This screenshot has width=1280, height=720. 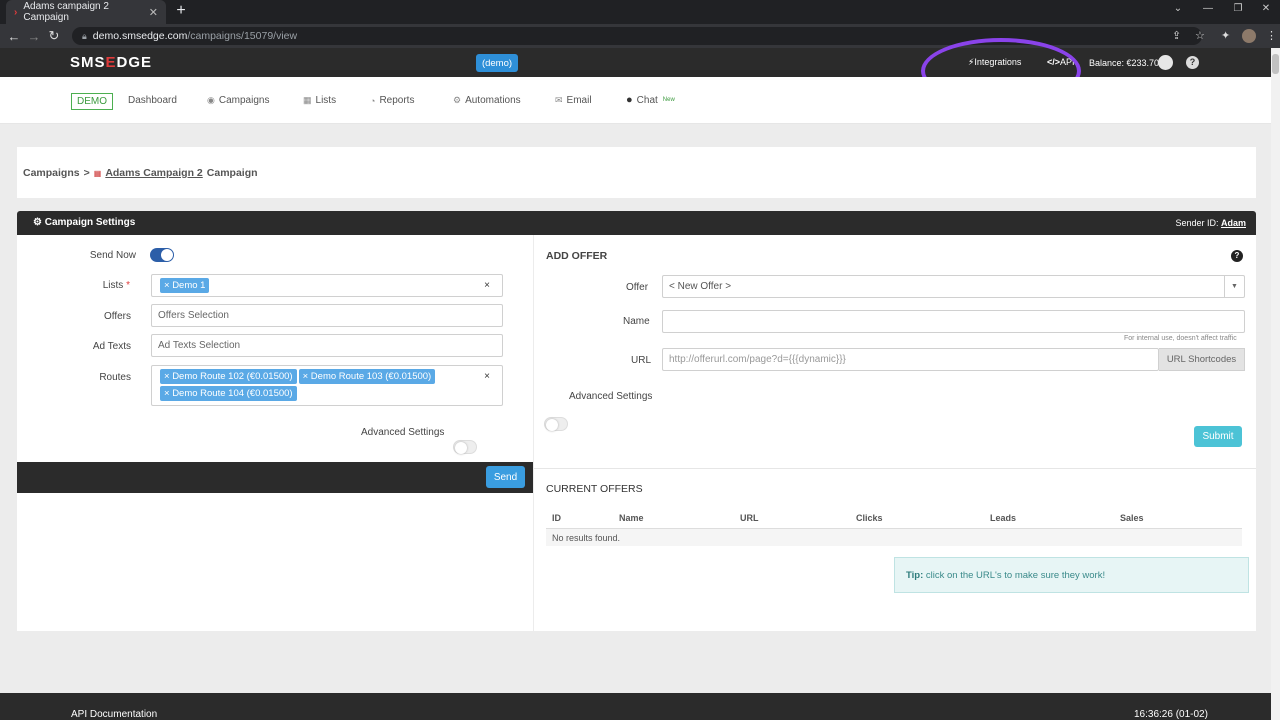 What do you see at coordinates (1225, 35) in the screenshot?
I see `extensions-icon: ✦` at bounding box center [1225, 35].